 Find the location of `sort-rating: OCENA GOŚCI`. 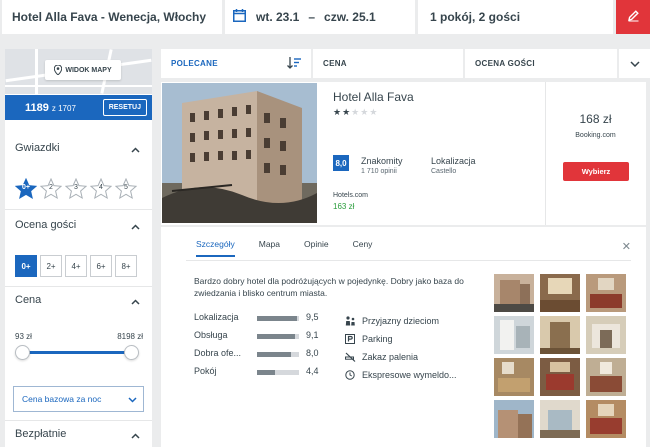

sort-rating: OCENA GOŚCI is located at coordinates (541, 63).